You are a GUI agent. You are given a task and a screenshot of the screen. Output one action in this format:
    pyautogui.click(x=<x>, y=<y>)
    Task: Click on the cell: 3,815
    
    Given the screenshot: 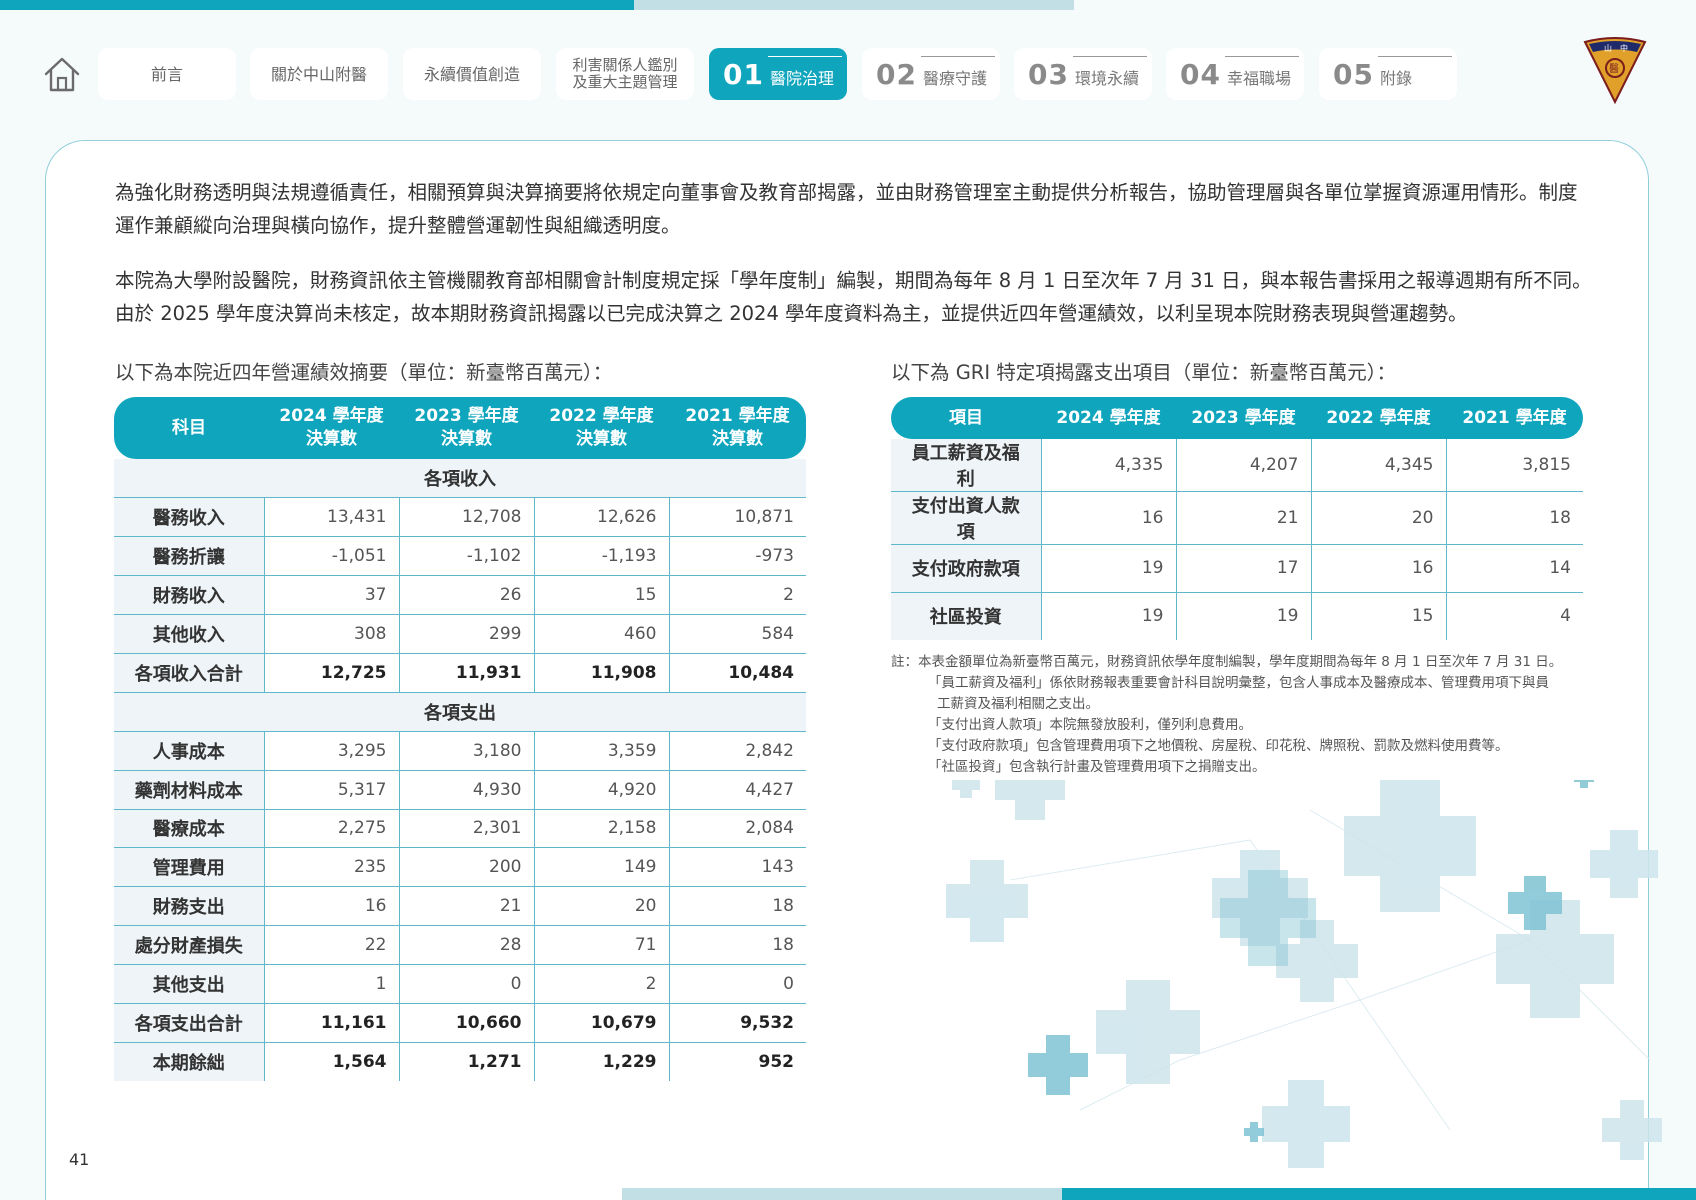 What is the action you would take?
    pyautogui.click(x=1514, y=465)
    